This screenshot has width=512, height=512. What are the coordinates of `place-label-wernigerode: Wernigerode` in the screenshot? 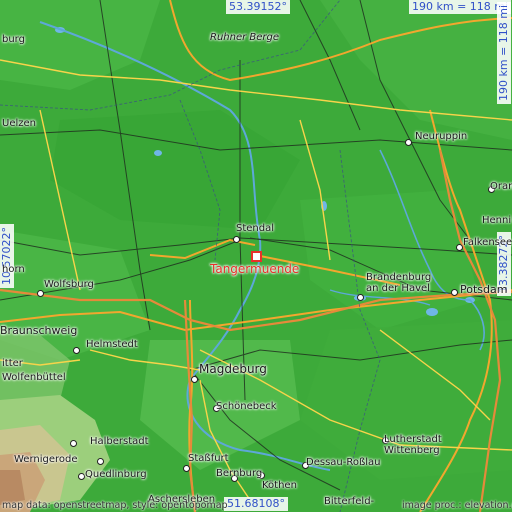 It's located at (46, 459).